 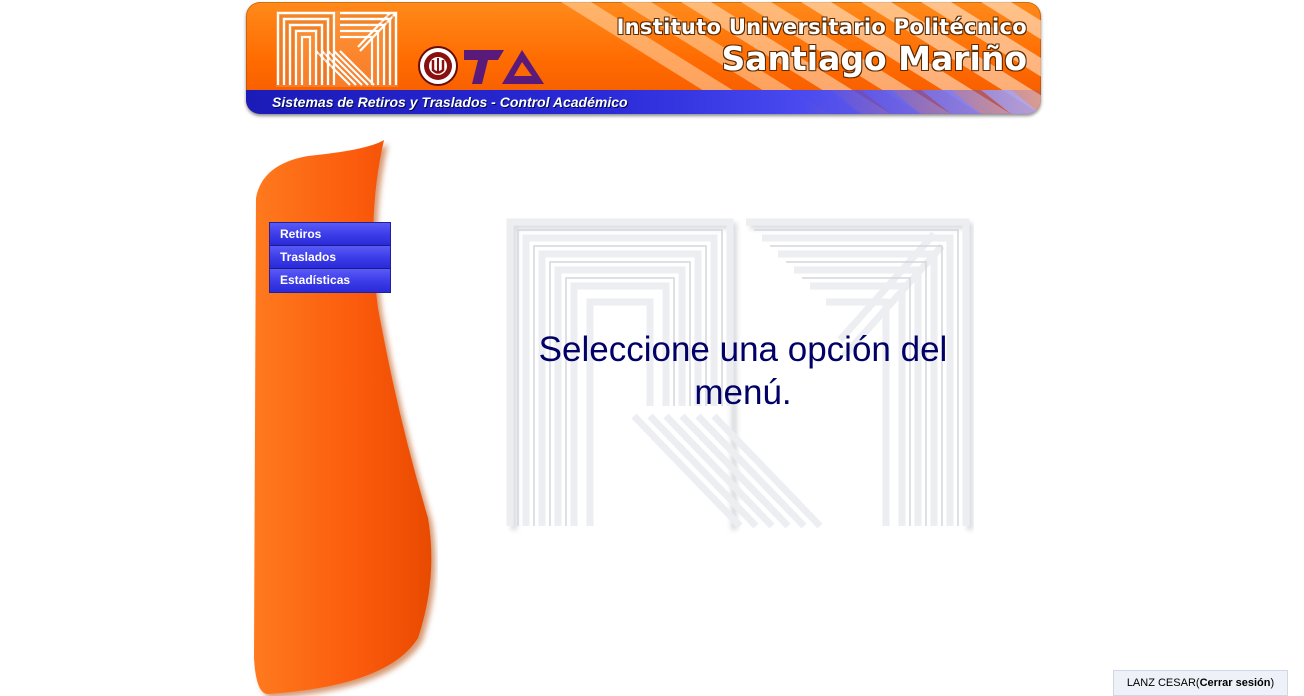 What do you see at coordinates (504, 67) in the screenshot?
I see `ota-logo-icon` at bounding box center [504, 67].